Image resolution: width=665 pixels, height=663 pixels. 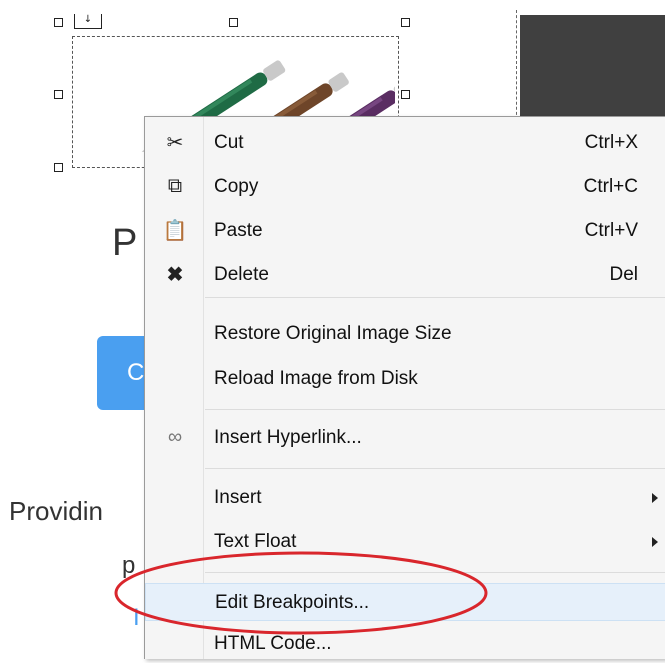 I want to click on menu-item-copy: ⧉ Copy Ctrl+C, so click(x=405, y=187).